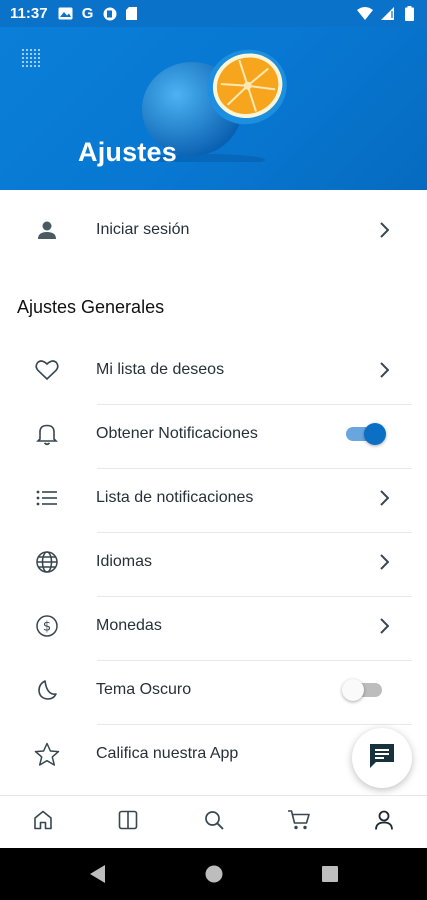  Describe the element at coordinates (213, 562) in the screenshot. I see `settings-item-languages: Idiomas` at that location.